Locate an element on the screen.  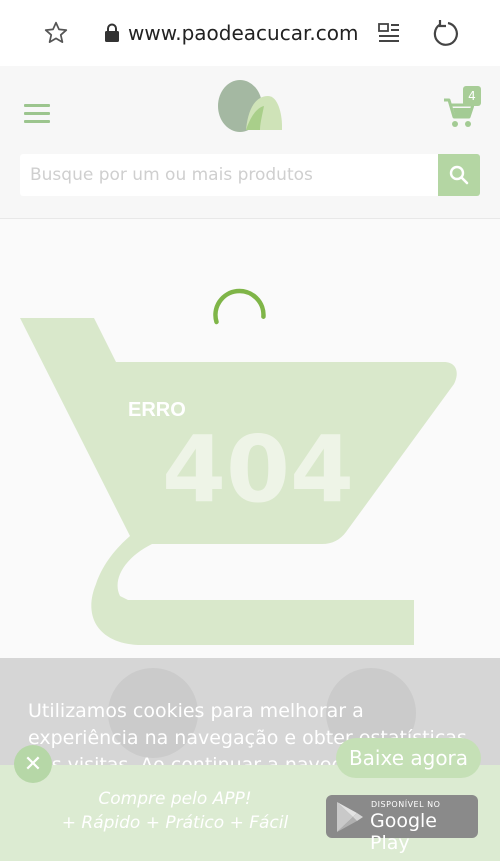
search-box is located at coordinates (230, 175).